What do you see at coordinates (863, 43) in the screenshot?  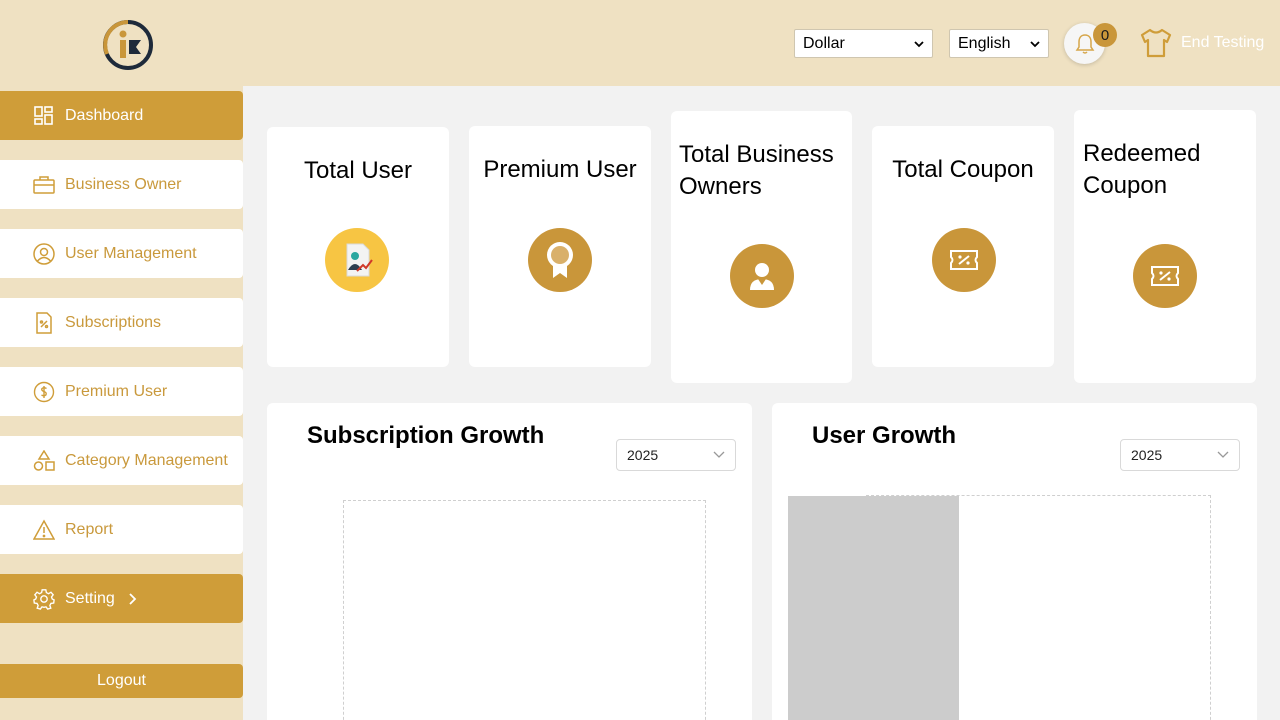 I see `currency-select: Dollar` at bounding box center [863, 43].